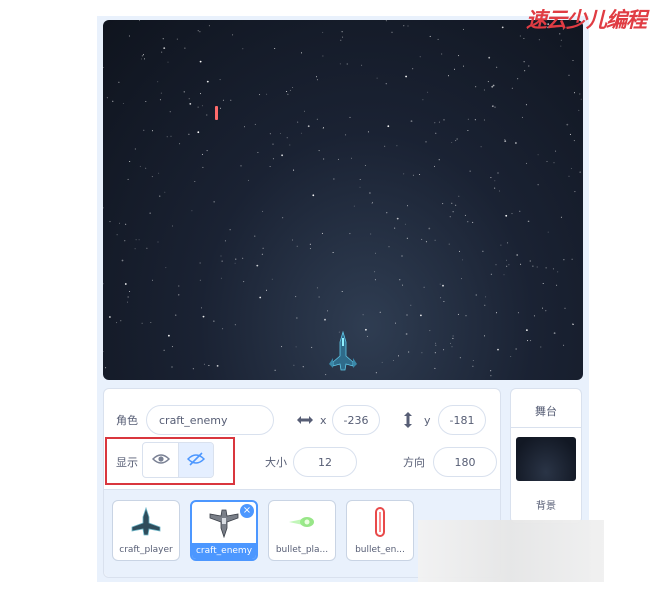 The height and width of the screenshot is (589, 666). I want to click on y-value: -181, so click(462, 420).